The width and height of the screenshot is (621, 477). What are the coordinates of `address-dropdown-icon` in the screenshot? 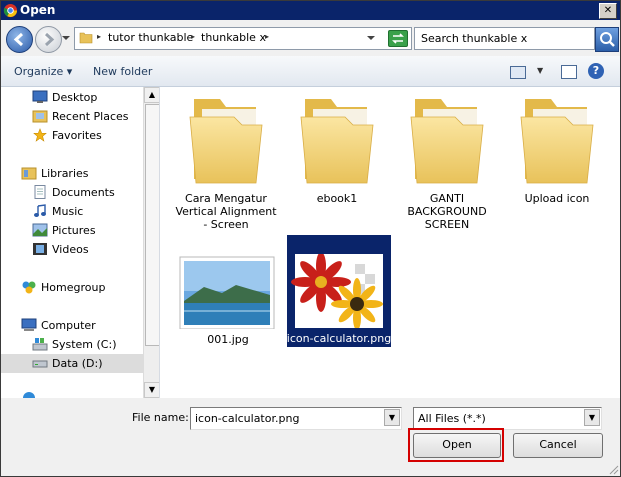 It's located at (371, 38).